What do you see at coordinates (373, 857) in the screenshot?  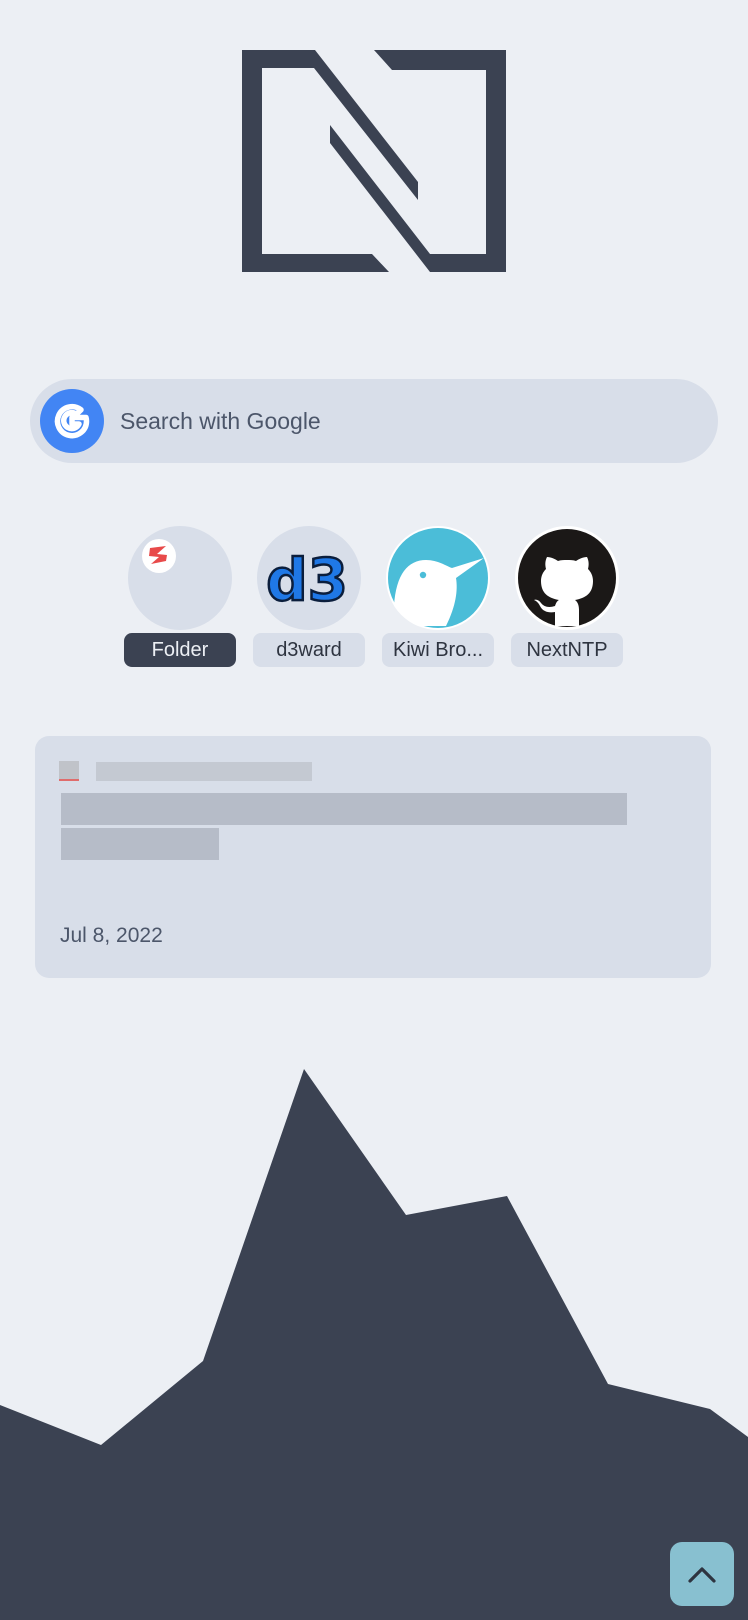 I see `feed-card: Jul 8, 2022` at bounding box center [373, 857].